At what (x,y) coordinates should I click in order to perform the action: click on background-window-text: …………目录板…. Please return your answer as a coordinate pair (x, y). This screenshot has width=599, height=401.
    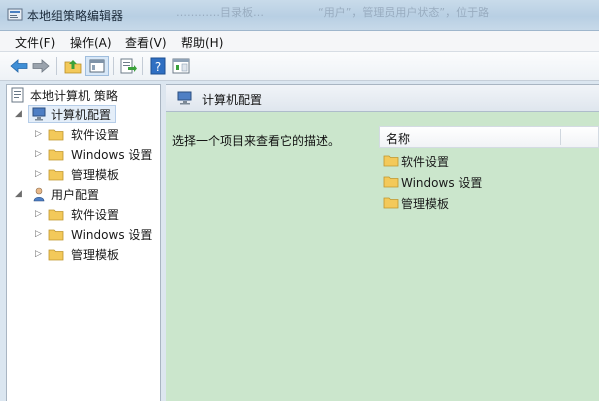
    Looking at the image, I should click on (220, 12).